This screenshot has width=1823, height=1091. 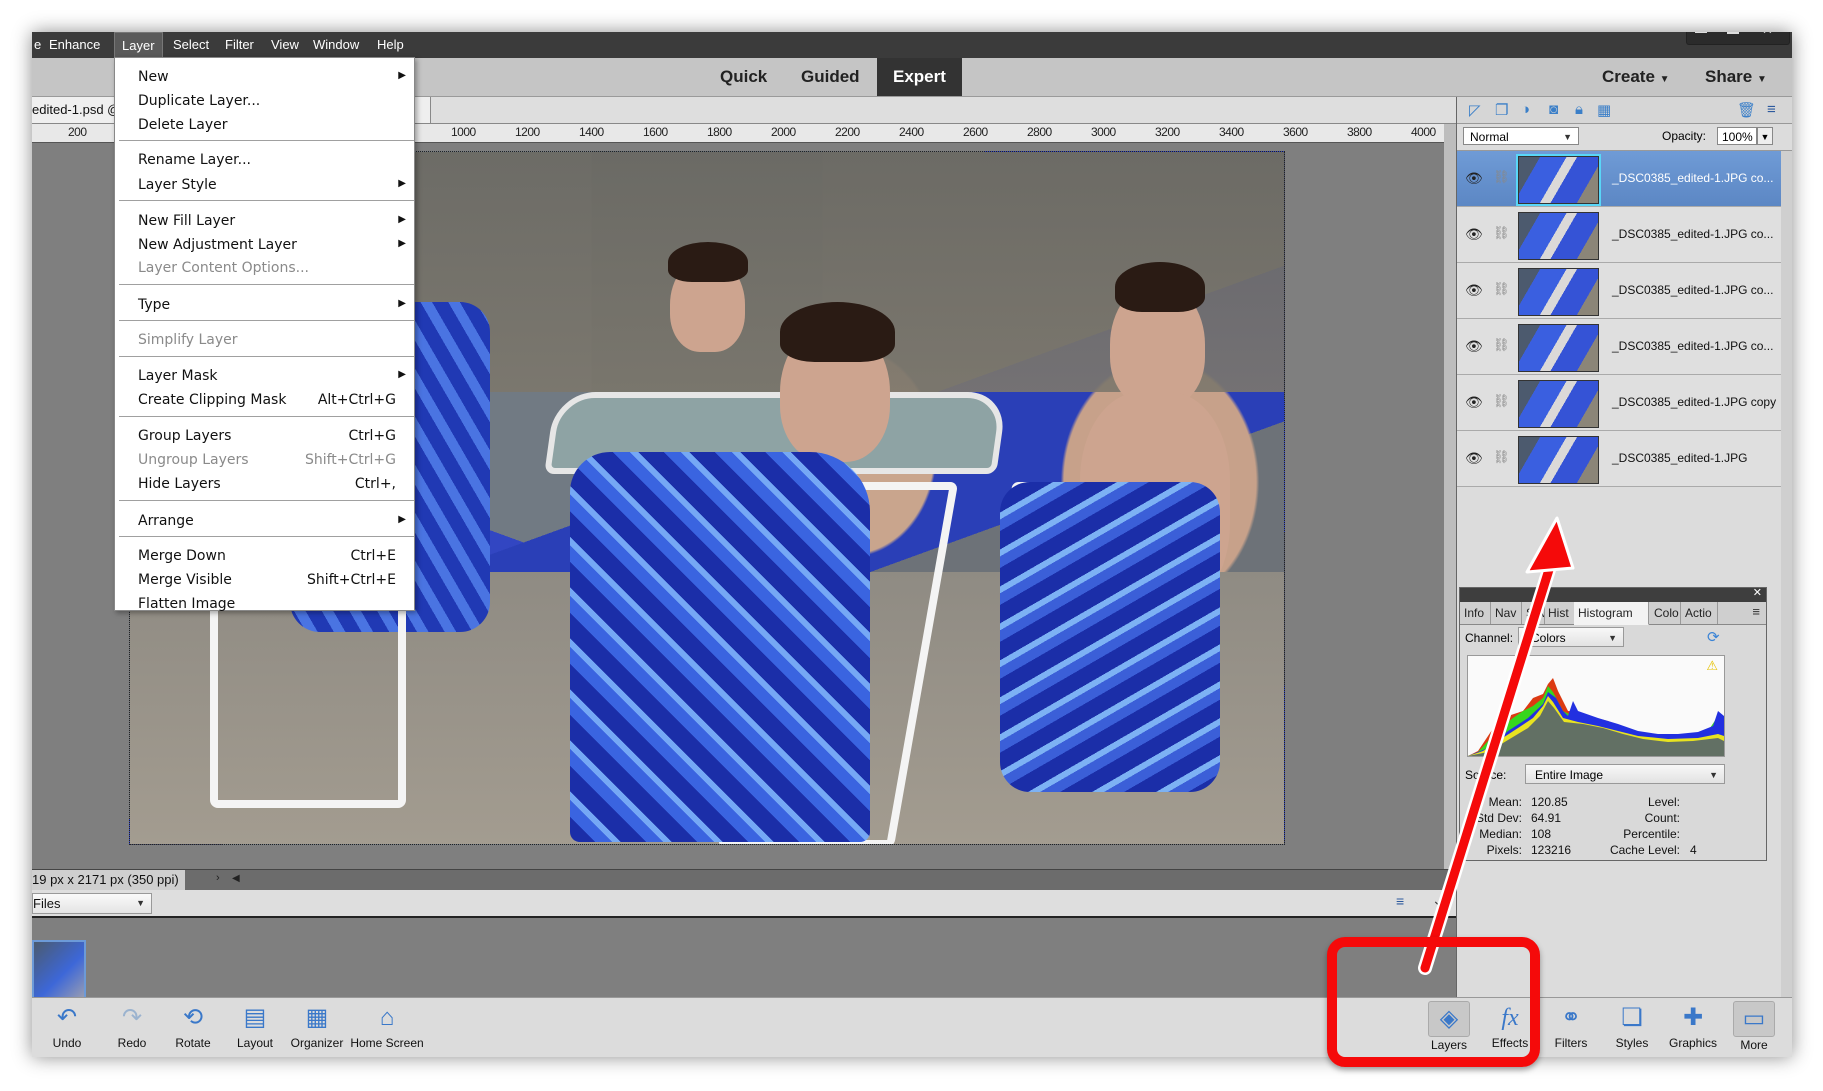 I want to click on arrow-shaft, so click(x=1488, y=764).